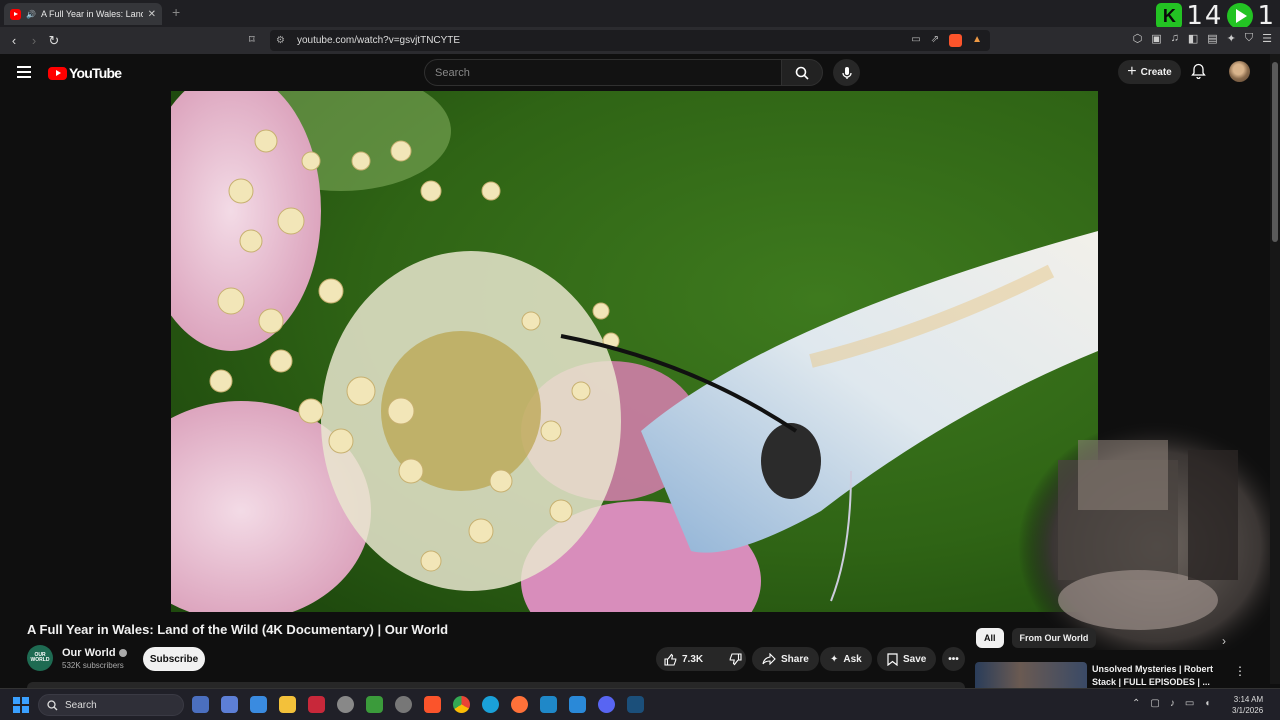  I want to click on chrome-icon, so click(461, 704).